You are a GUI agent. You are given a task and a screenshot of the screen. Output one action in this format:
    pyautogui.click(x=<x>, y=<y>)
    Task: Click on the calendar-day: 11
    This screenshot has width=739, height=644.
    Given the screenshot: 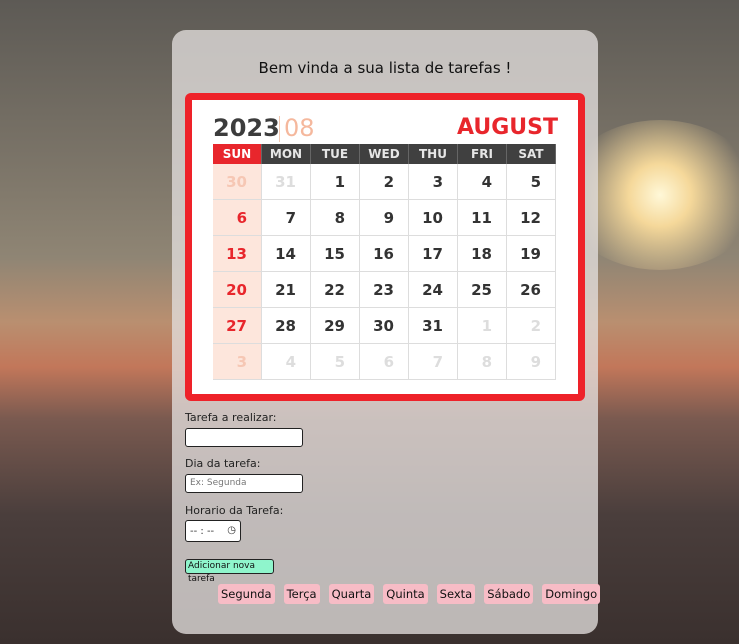 What is the action you would take?
    pyautogui.click(x=482, y=218)
    